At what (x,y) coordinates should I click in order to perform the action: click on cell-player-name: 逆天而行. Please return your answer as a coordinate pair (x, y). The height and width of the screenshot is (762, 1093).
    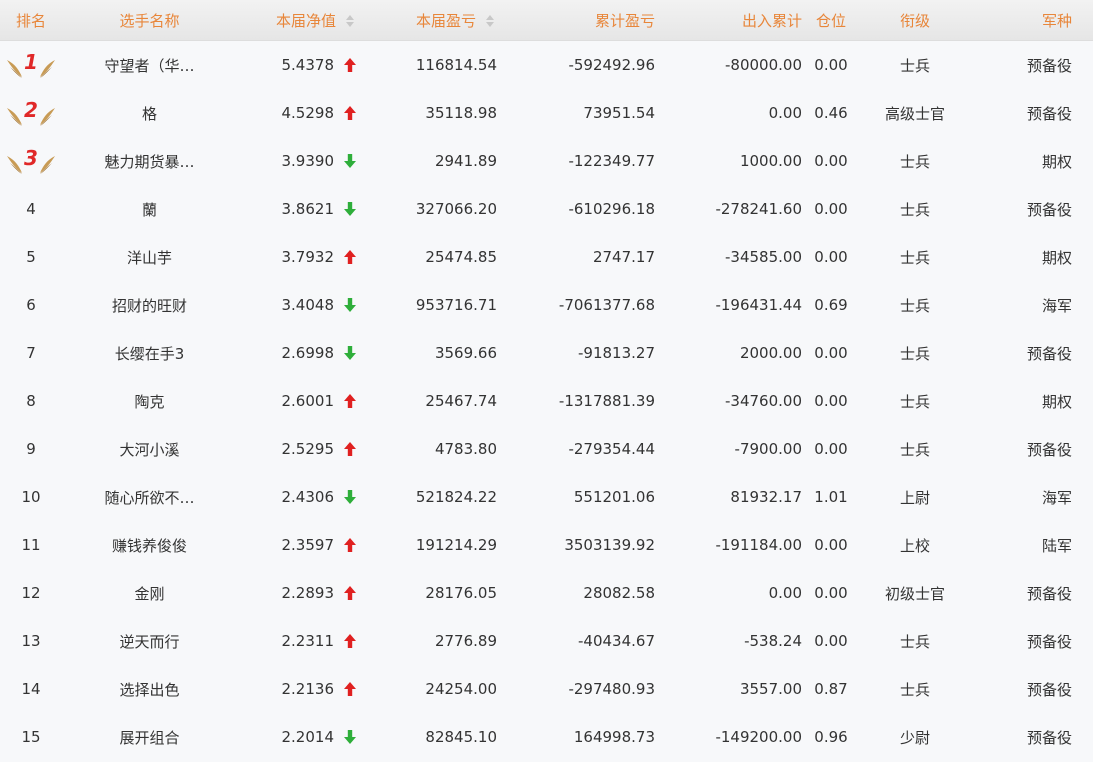
    Looking at the image, I should click on (149, 641).